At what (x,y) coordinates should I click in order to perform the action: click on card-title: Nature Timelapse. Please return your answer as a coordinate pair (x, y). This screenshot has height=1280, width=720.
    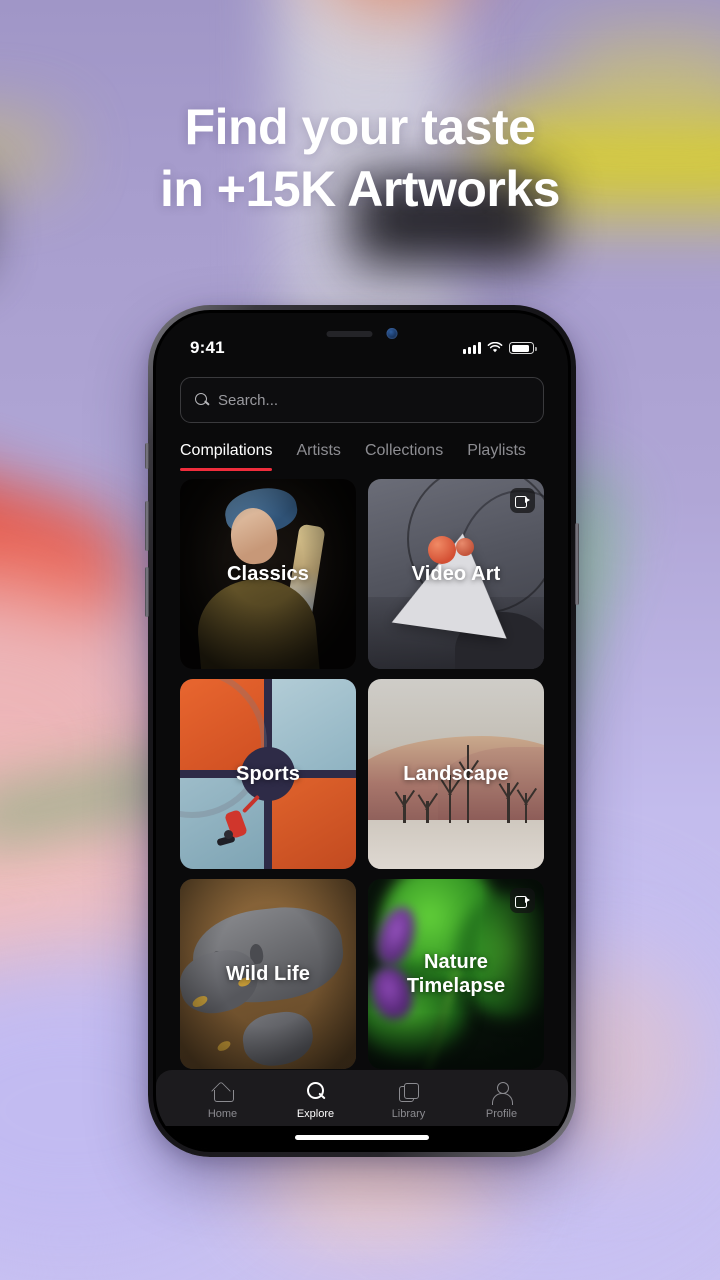
    Looking at the image, I should click on (456, 974).